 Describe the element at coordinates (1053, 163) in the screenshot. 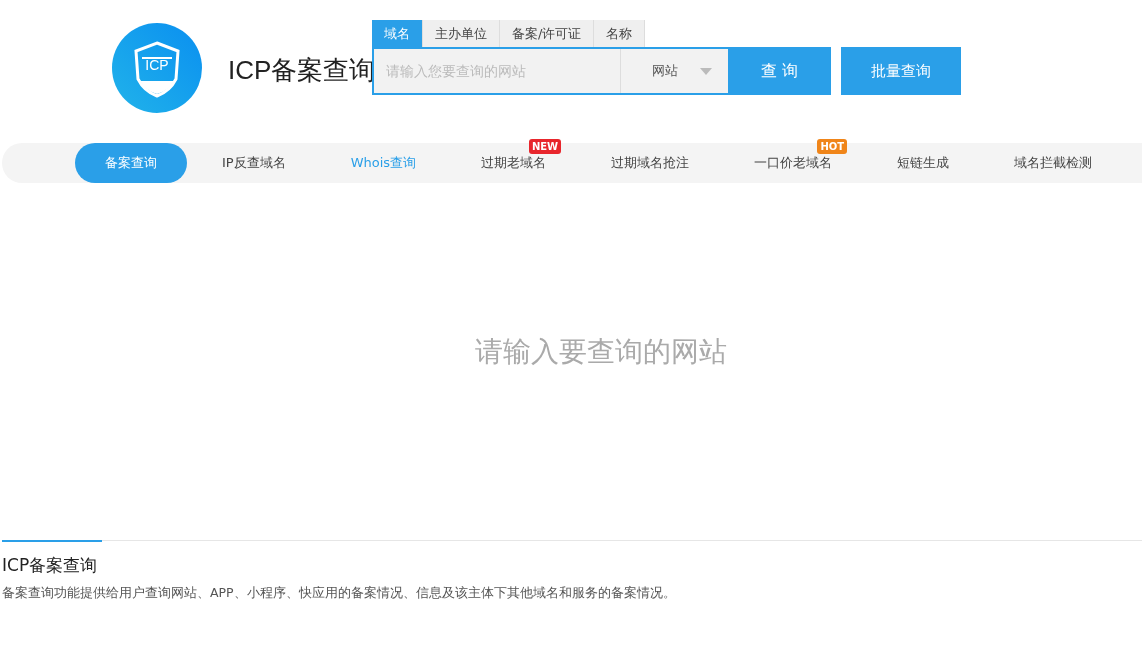

I see `nav-link: 域名拦截检测` at that location.